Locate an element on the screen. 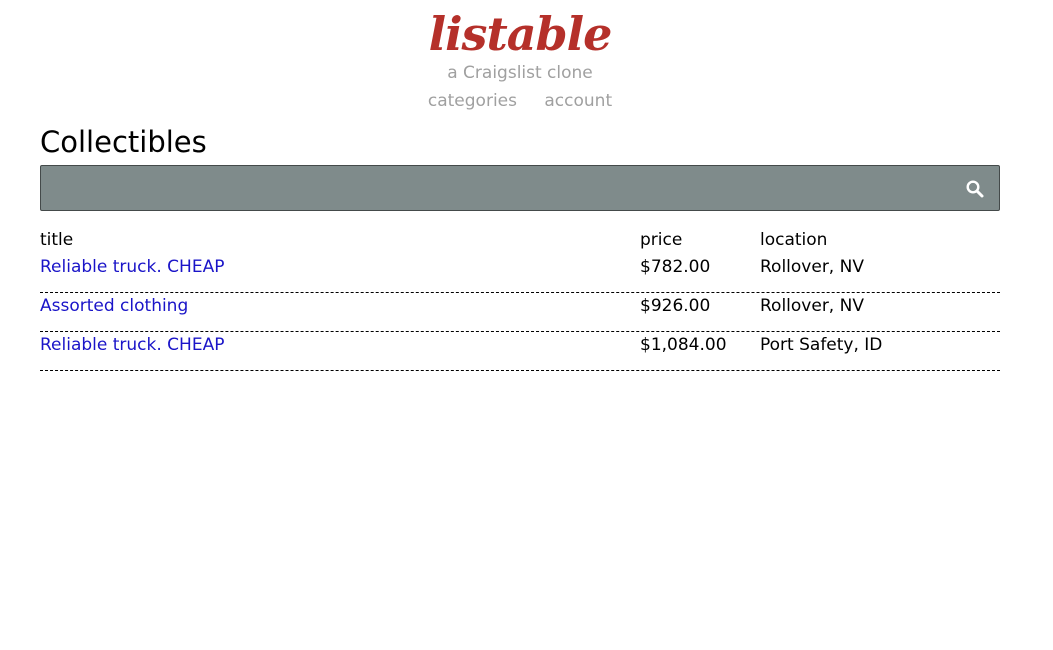  search-input is located at coordinates (520, 188).